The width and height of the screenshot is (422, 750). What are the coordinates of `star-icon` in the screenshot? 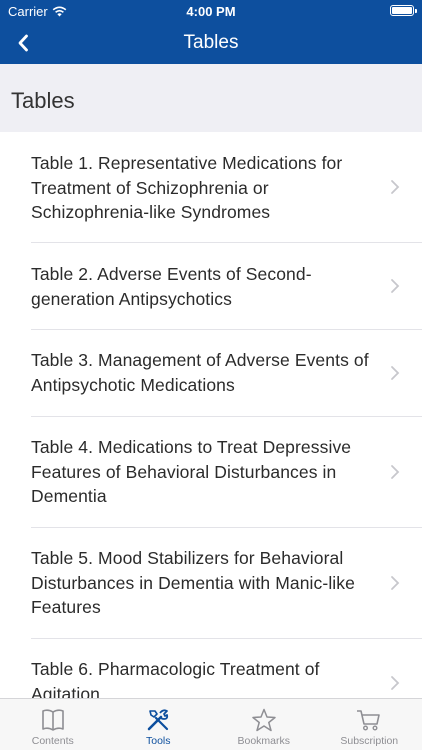 It's located at (264, 720).